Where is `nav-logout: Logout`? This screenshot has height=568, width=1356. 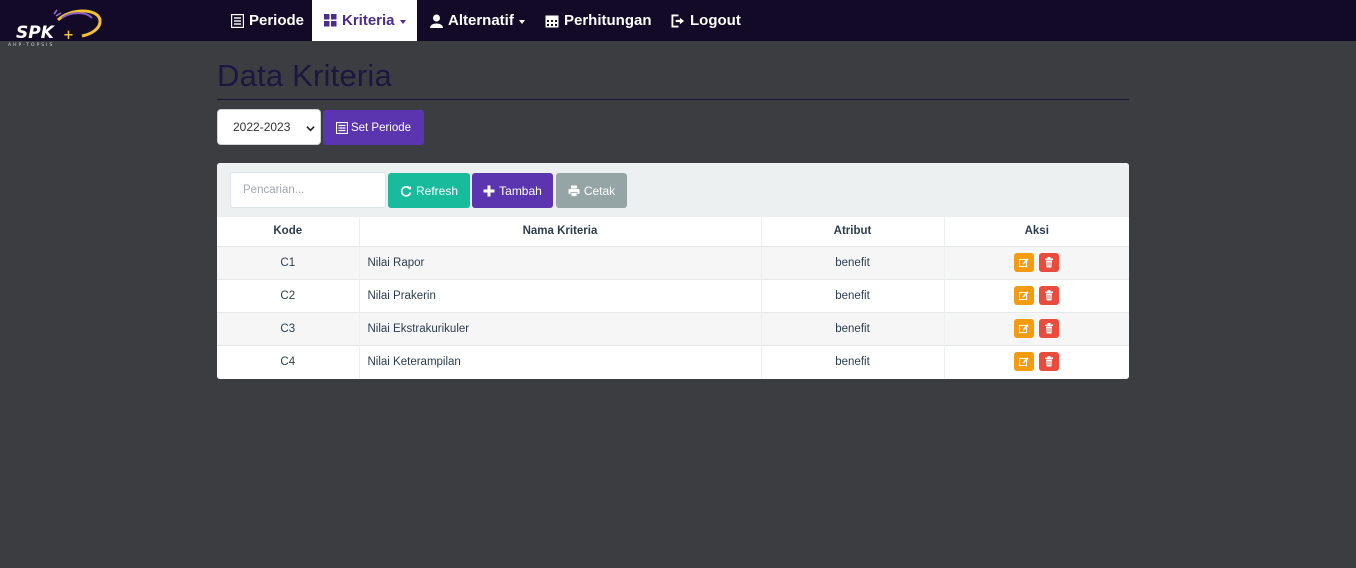
nav-logout: Logout is located at coordinates (706, 20).